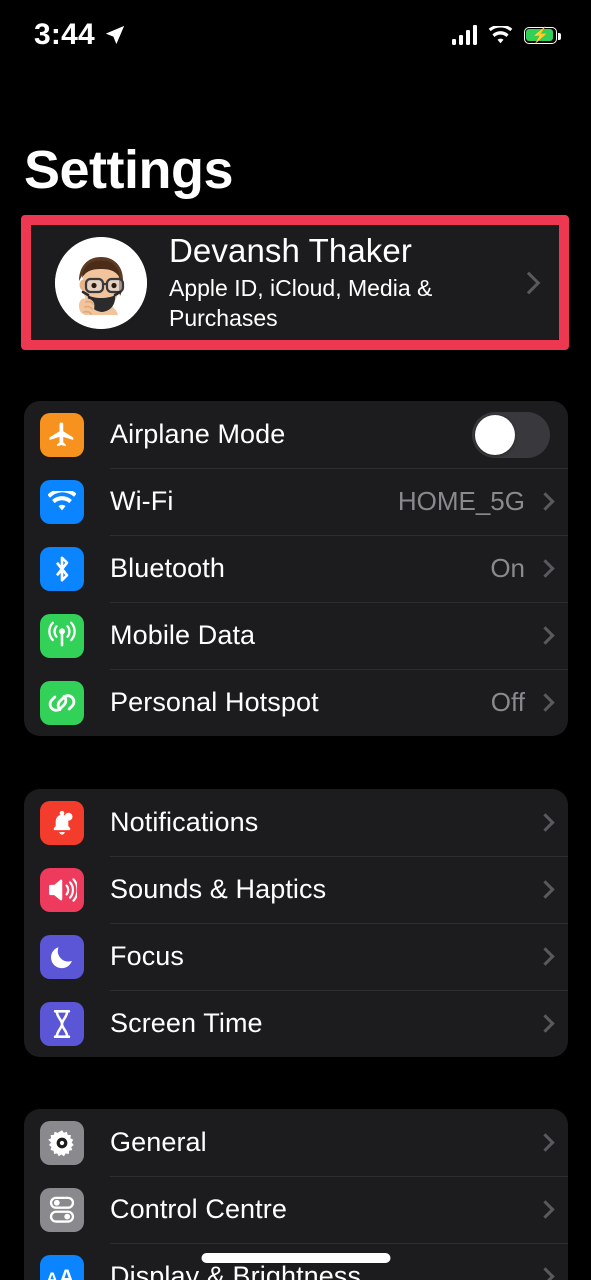 This screenshot has width=591, height=1280. What do you see at coordinates (147, 956) in the screenshot?
I see `settings-row-label: Focus` at bounding box center [147, 956].